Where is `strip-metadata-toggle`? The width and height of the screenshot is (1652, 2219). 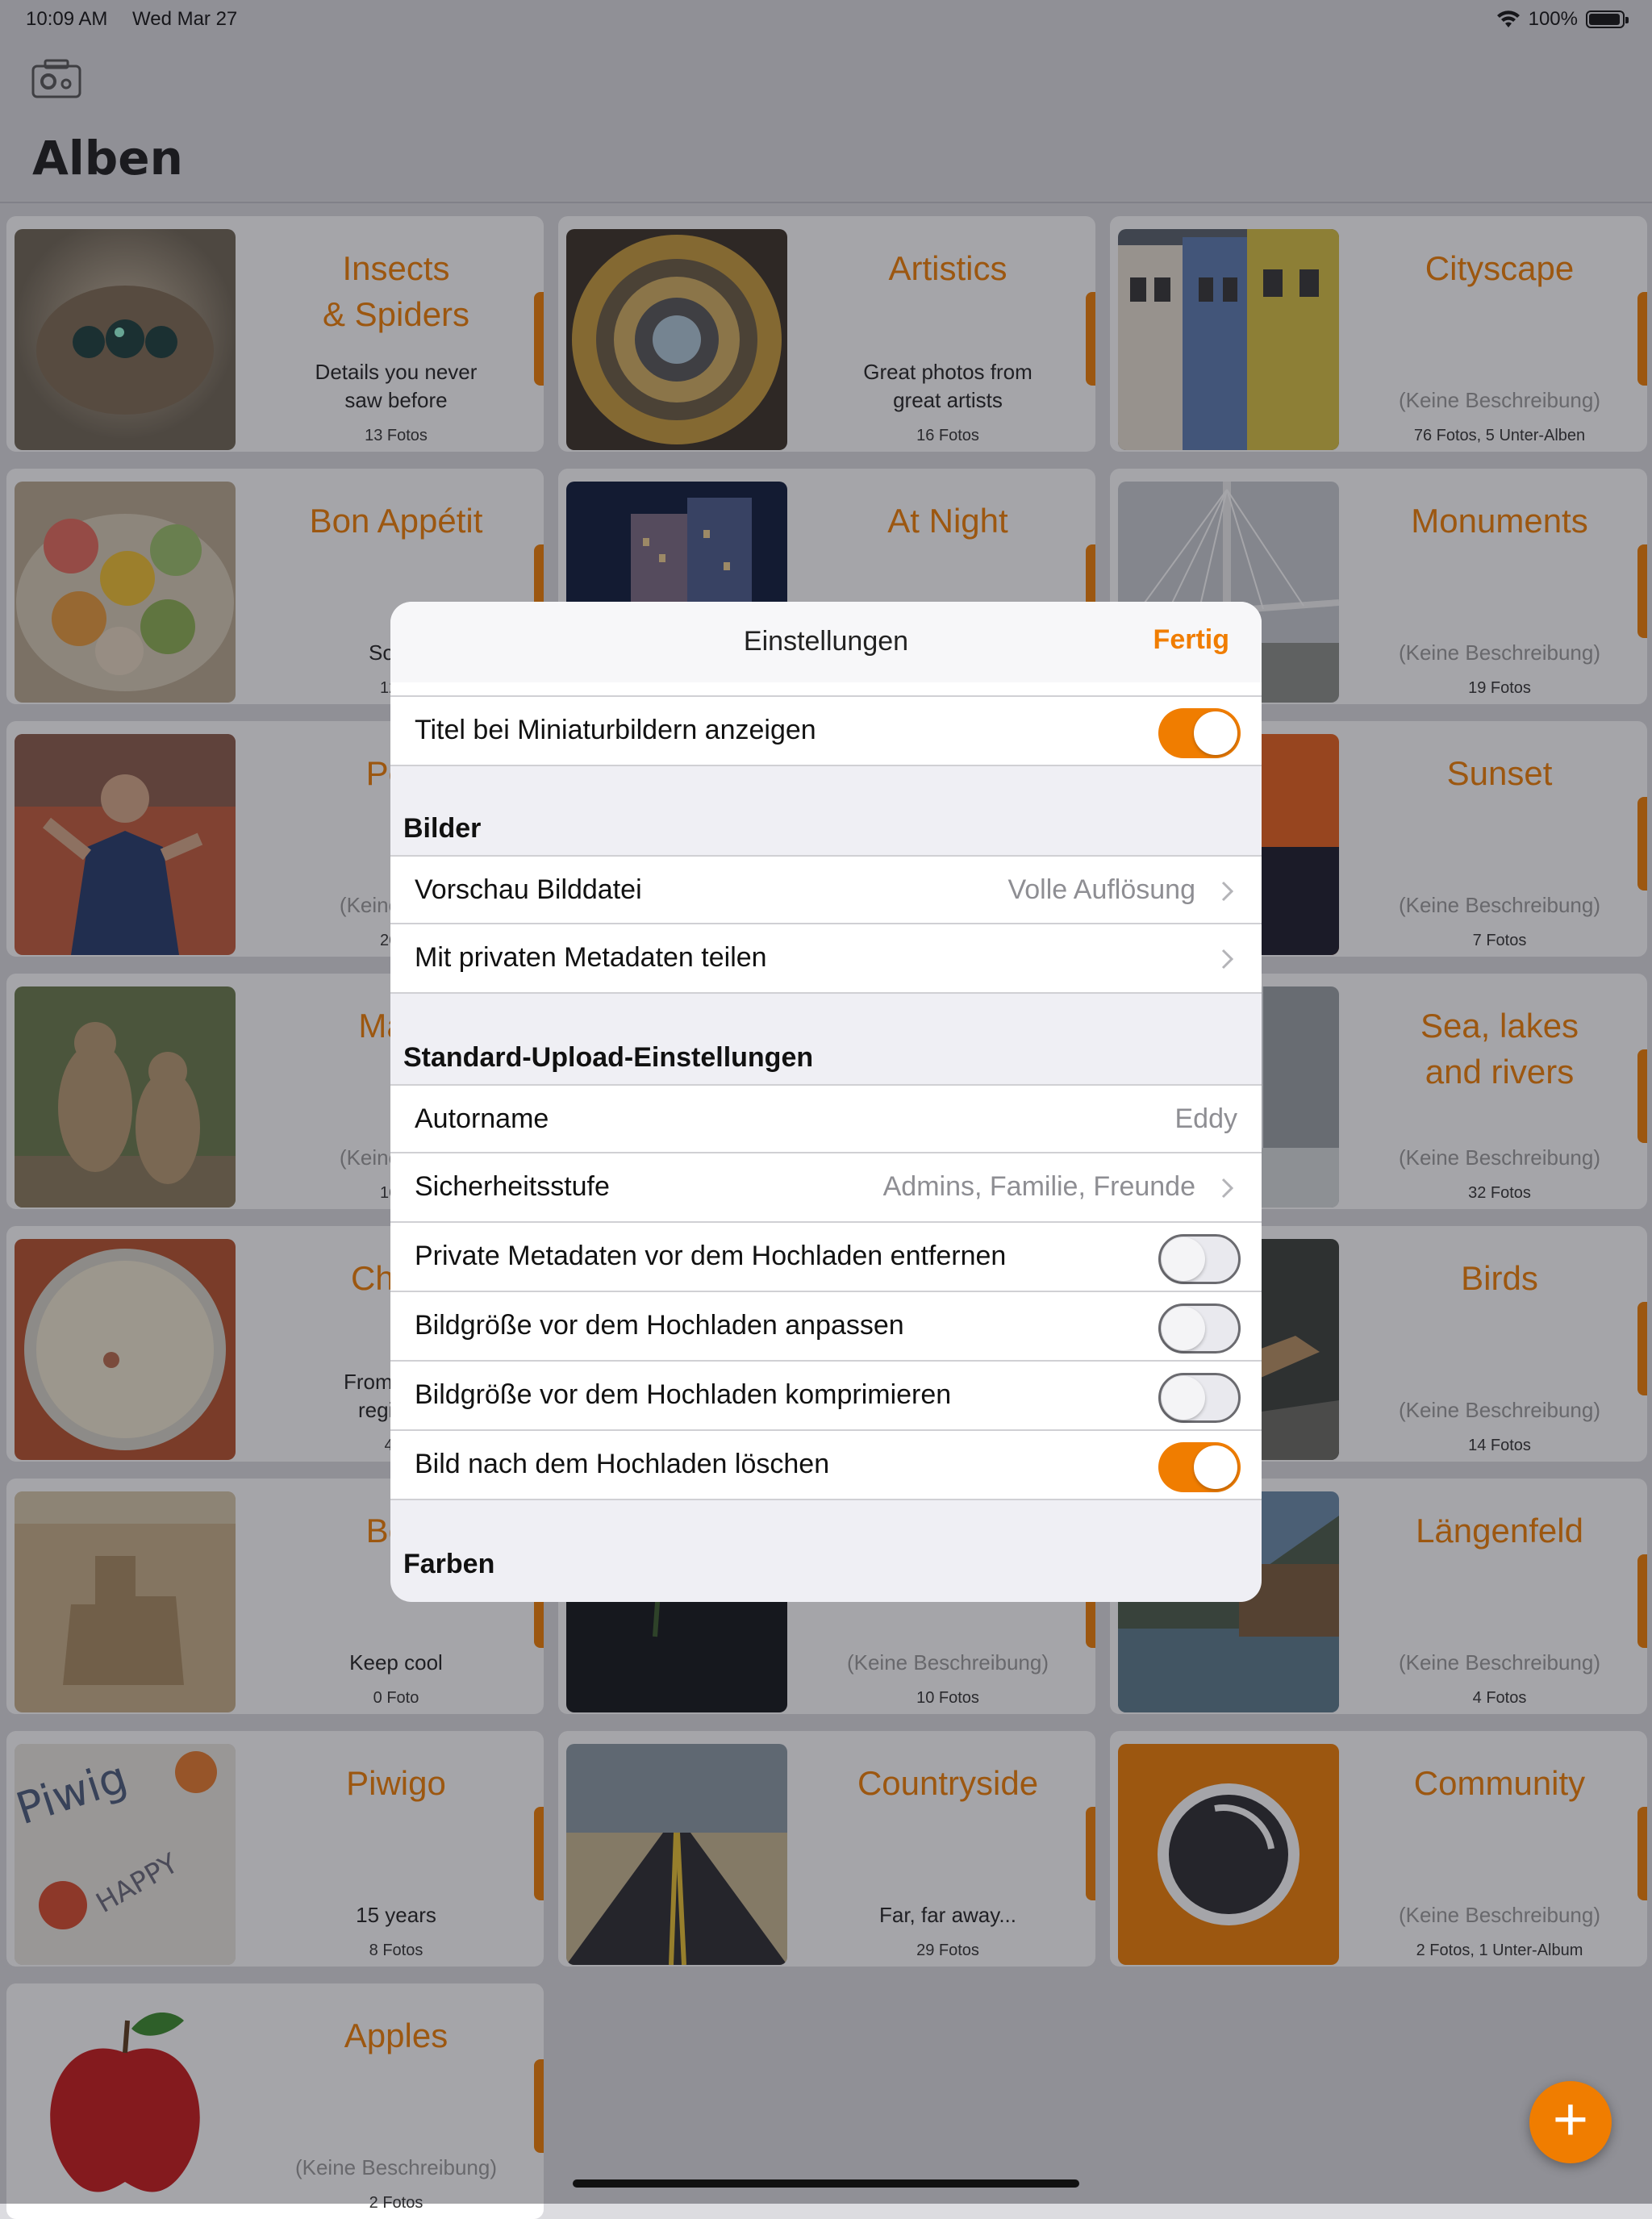 strip-metadata-toggle is located at coordinates (1199, 1259).